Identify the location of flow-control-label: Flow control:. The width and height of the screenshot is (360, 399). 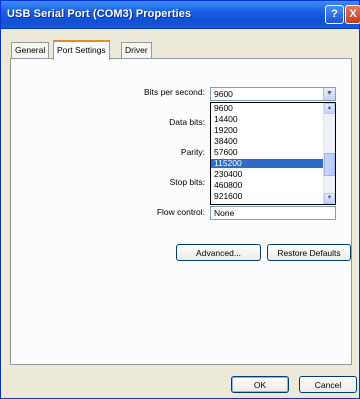
(180, 212).